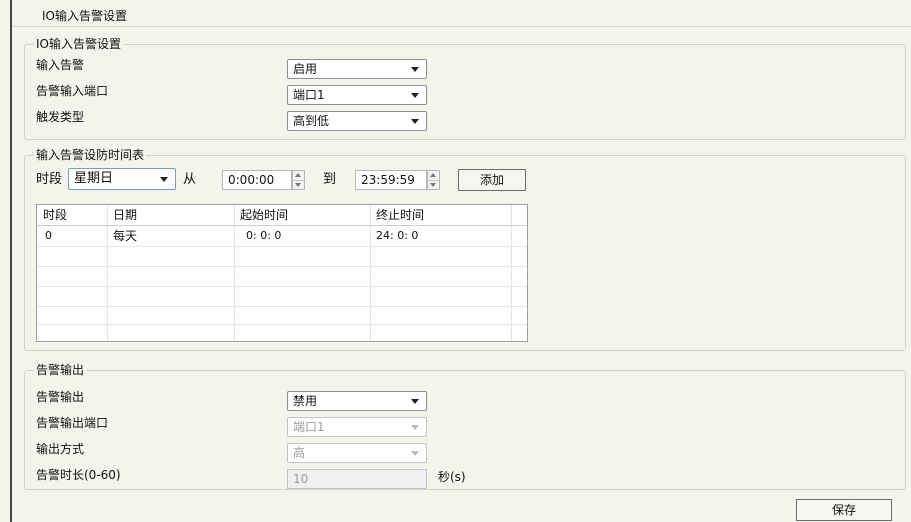  What do you see at coordinates (78, 475) in the screenshot?
I see `alarm-duration-label: 告警时长(0-60)` at bounding box center [78, 475].